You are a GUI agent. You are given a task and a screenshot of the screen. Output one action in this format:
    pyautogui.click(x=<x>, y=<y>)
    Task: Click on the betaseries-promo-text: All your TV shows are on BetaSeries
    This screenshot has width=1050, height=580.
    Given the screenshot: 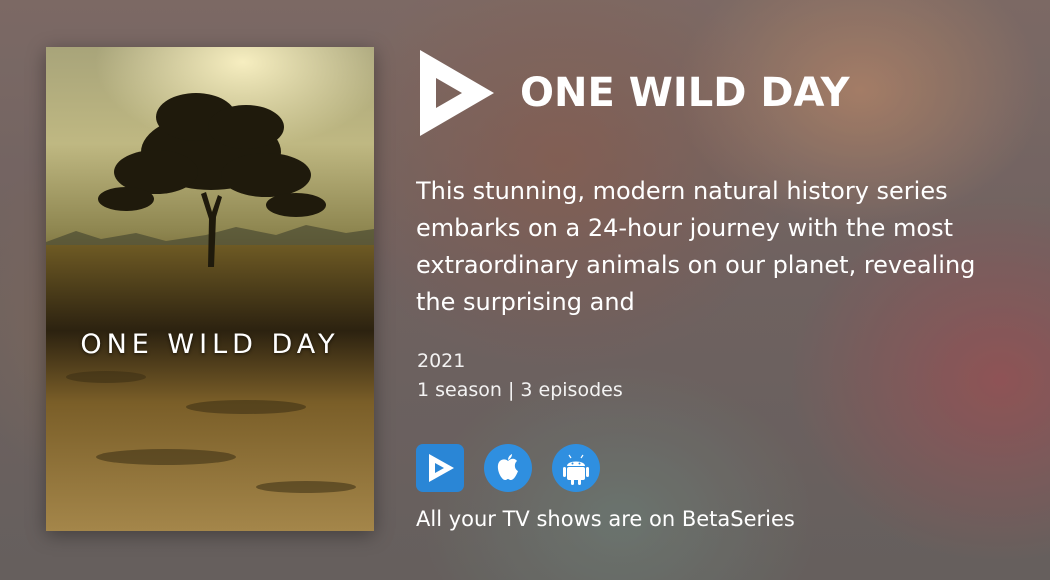 What is the action you would take?
    pyautogui.click(x=605, y=519)
    